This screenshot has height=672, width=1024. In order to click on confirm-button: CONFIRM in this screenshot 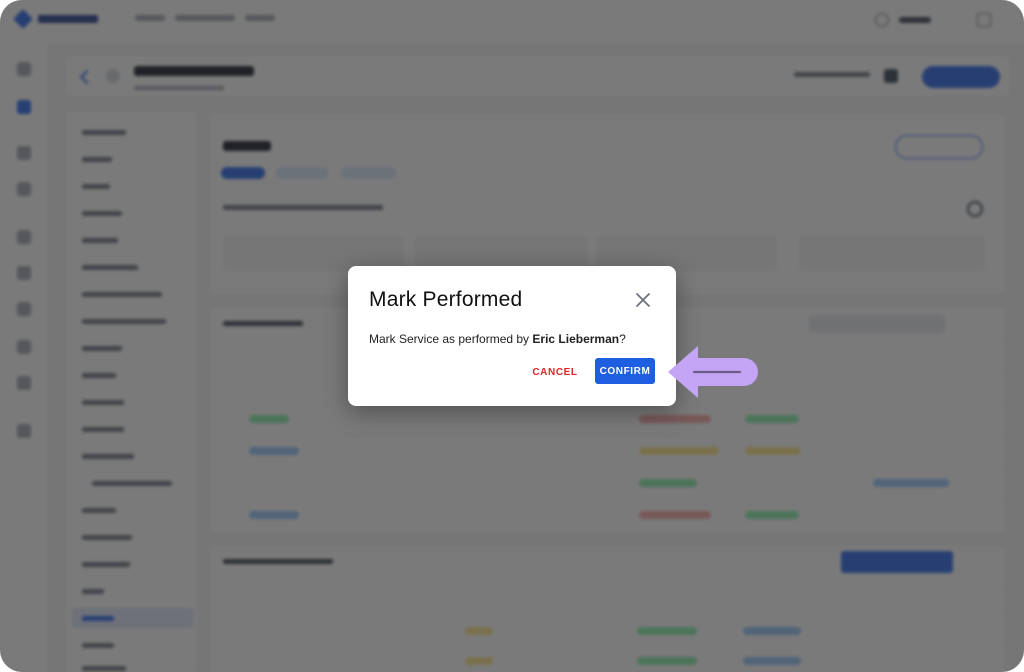, I will do `click(625, 371)`.